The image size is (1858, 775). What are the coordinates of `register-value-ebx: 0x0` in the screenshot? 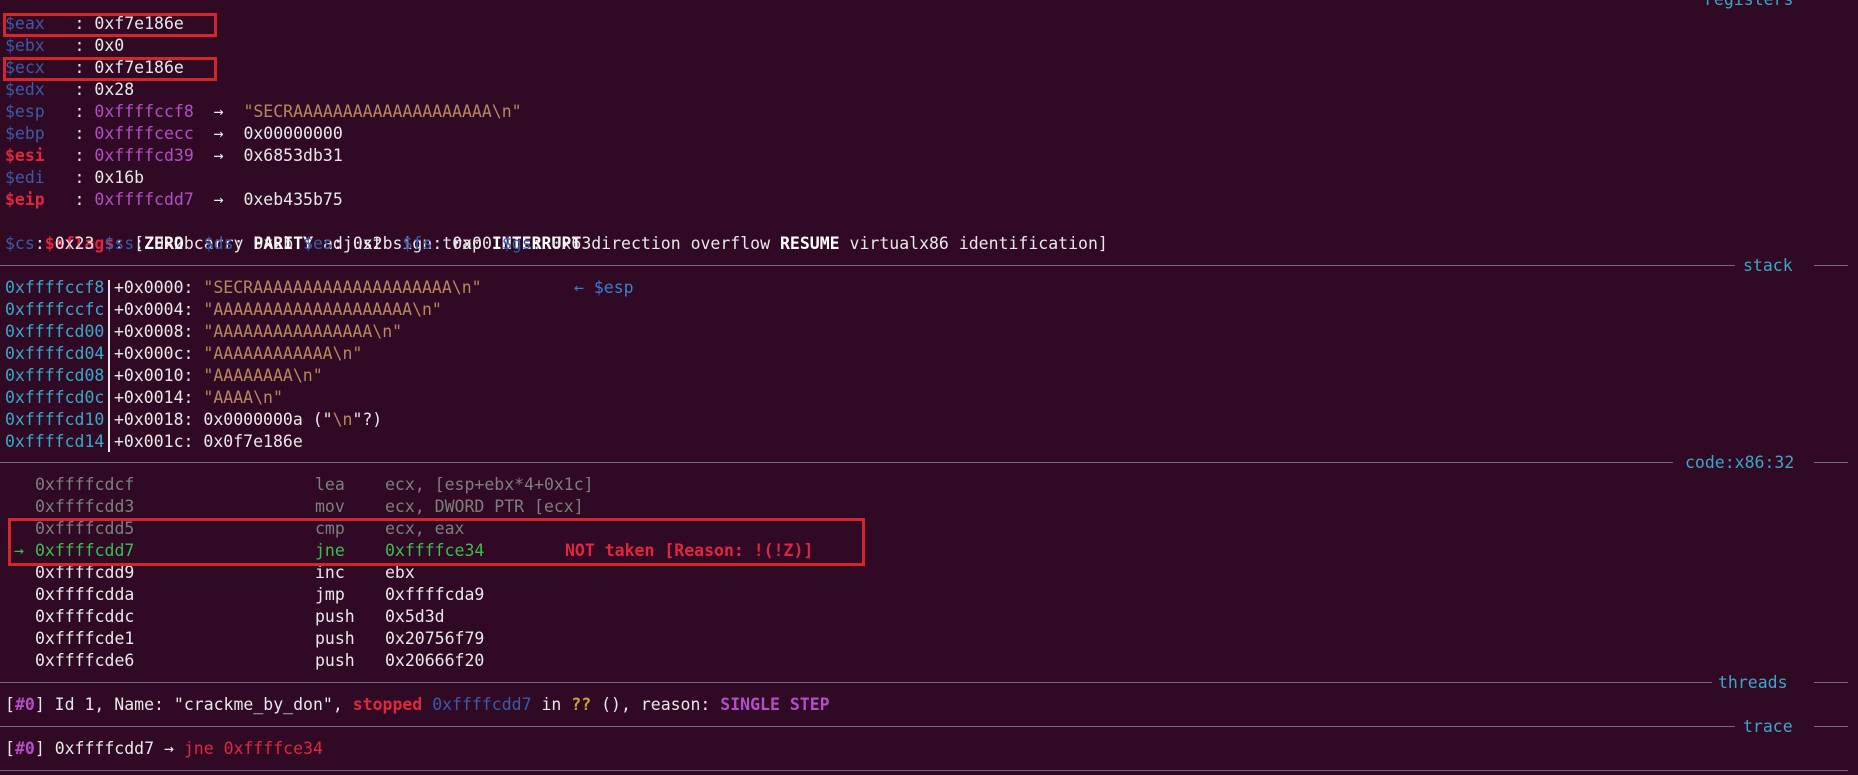 It's located at (109, 45).